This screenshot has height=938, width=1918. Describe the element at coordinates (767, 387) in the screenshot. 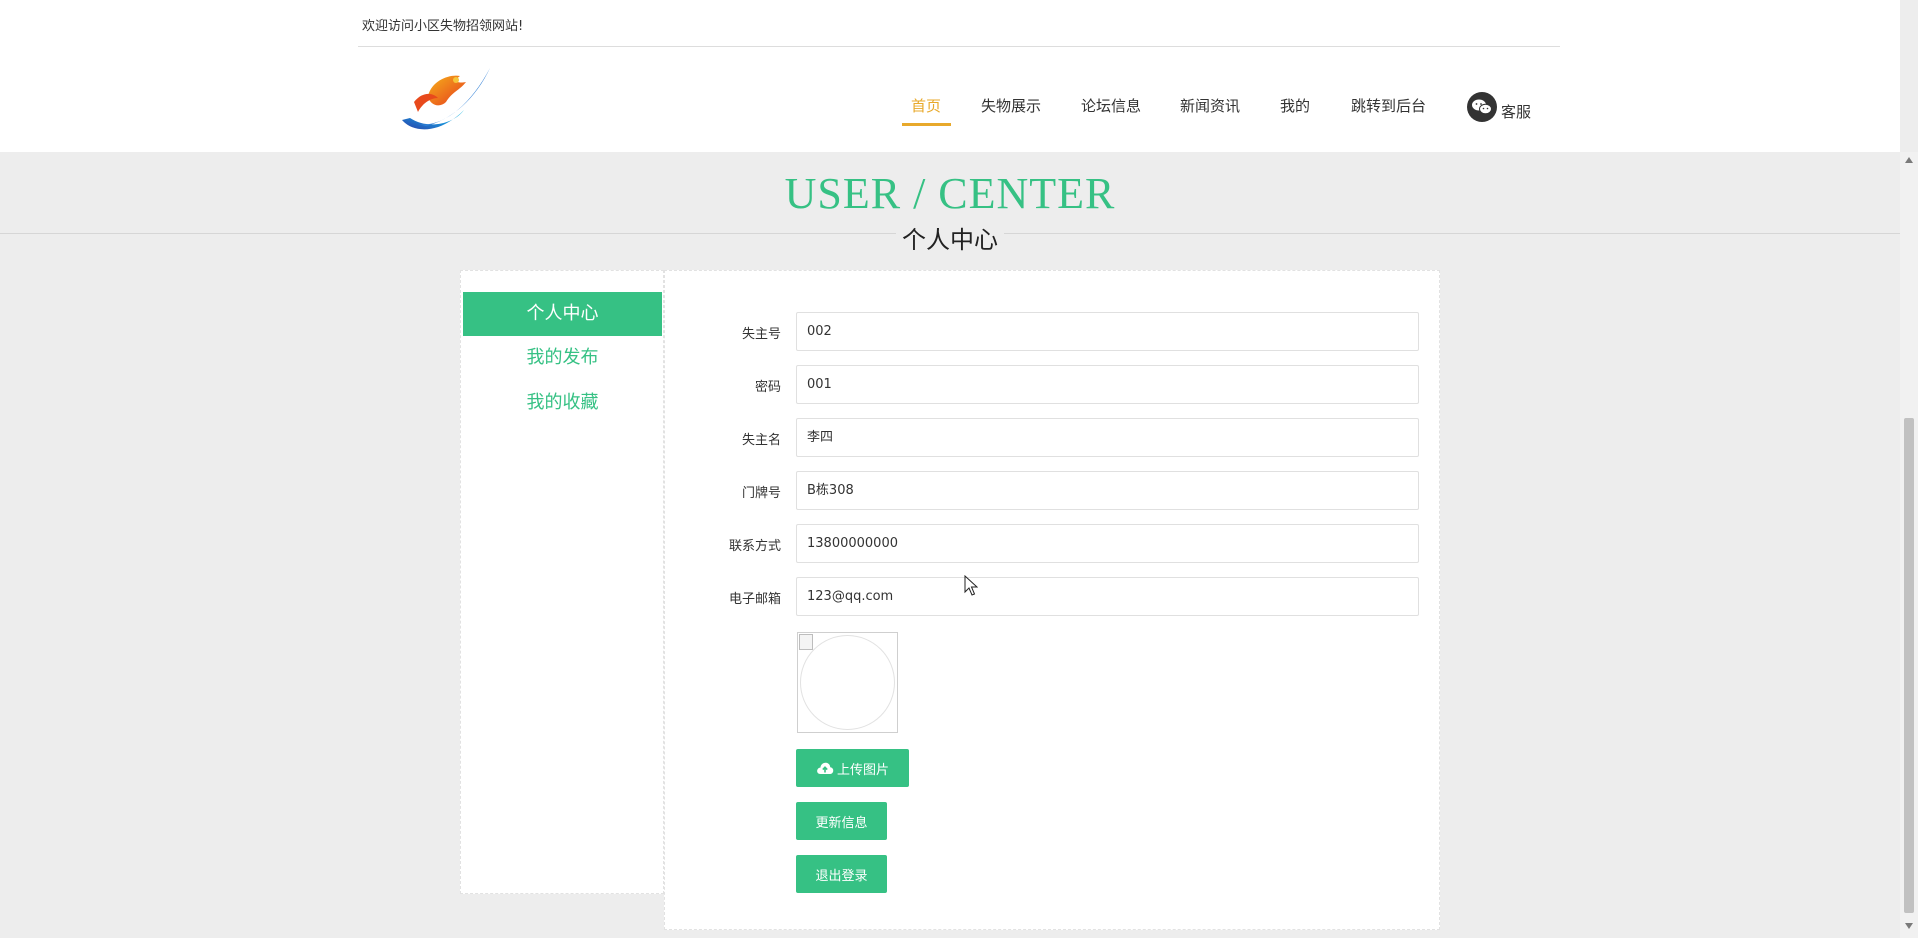

I see `password-label: 密码` at that location.